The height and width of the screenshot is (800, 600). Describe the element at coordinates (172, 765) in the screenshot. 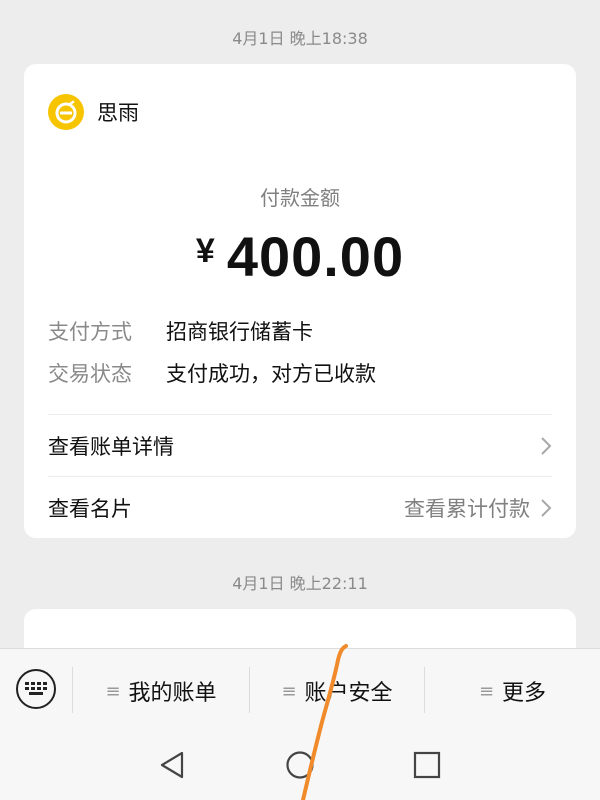

I see `back-triangle-icon` at that location.